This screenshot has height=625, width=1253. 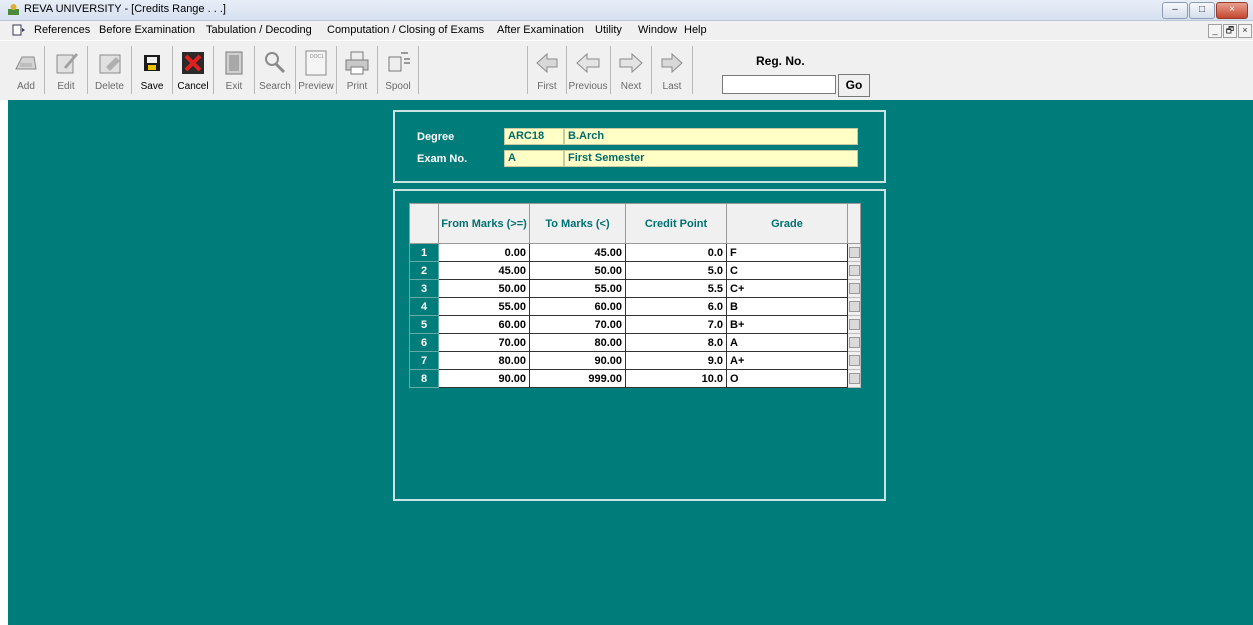 I want to click on degree-code-field: ARC18, so click(x=534, y=136).